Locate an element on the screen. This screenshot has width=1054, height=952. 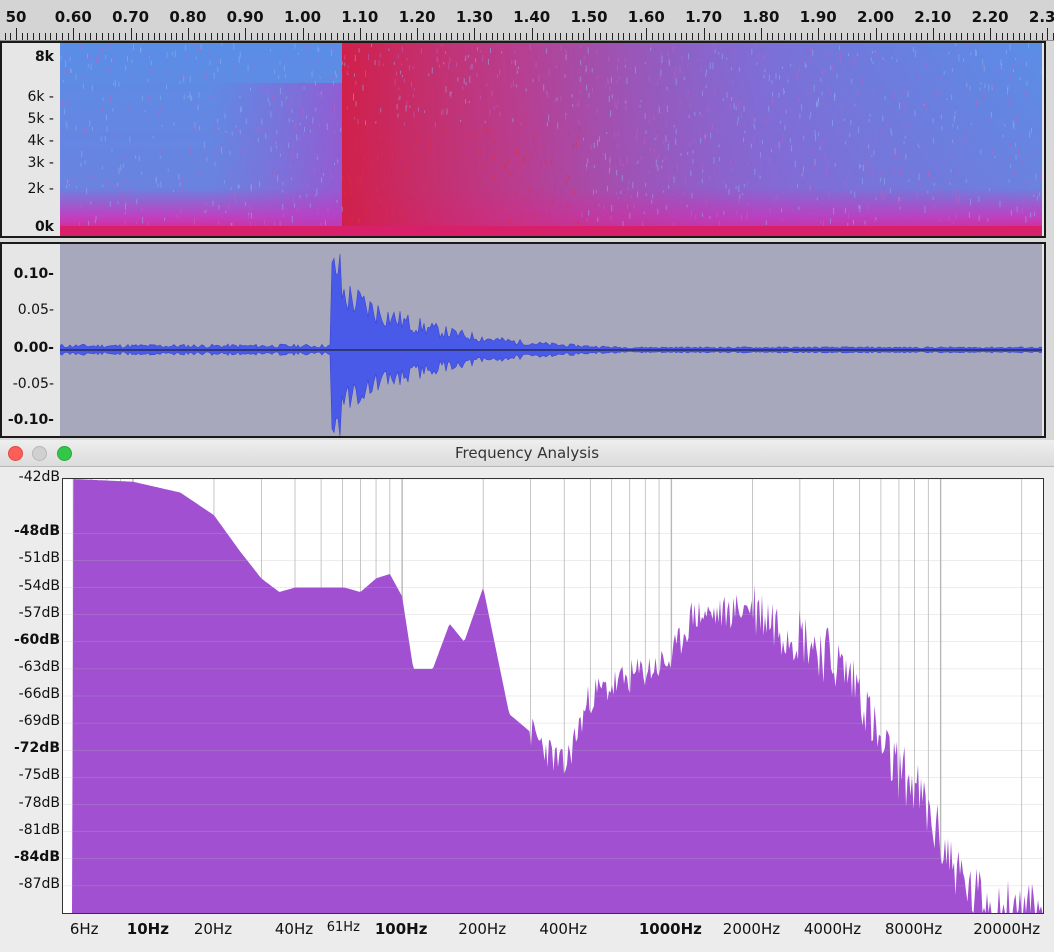
timeline-label: 2.20 is located at coordinates (990, 17).